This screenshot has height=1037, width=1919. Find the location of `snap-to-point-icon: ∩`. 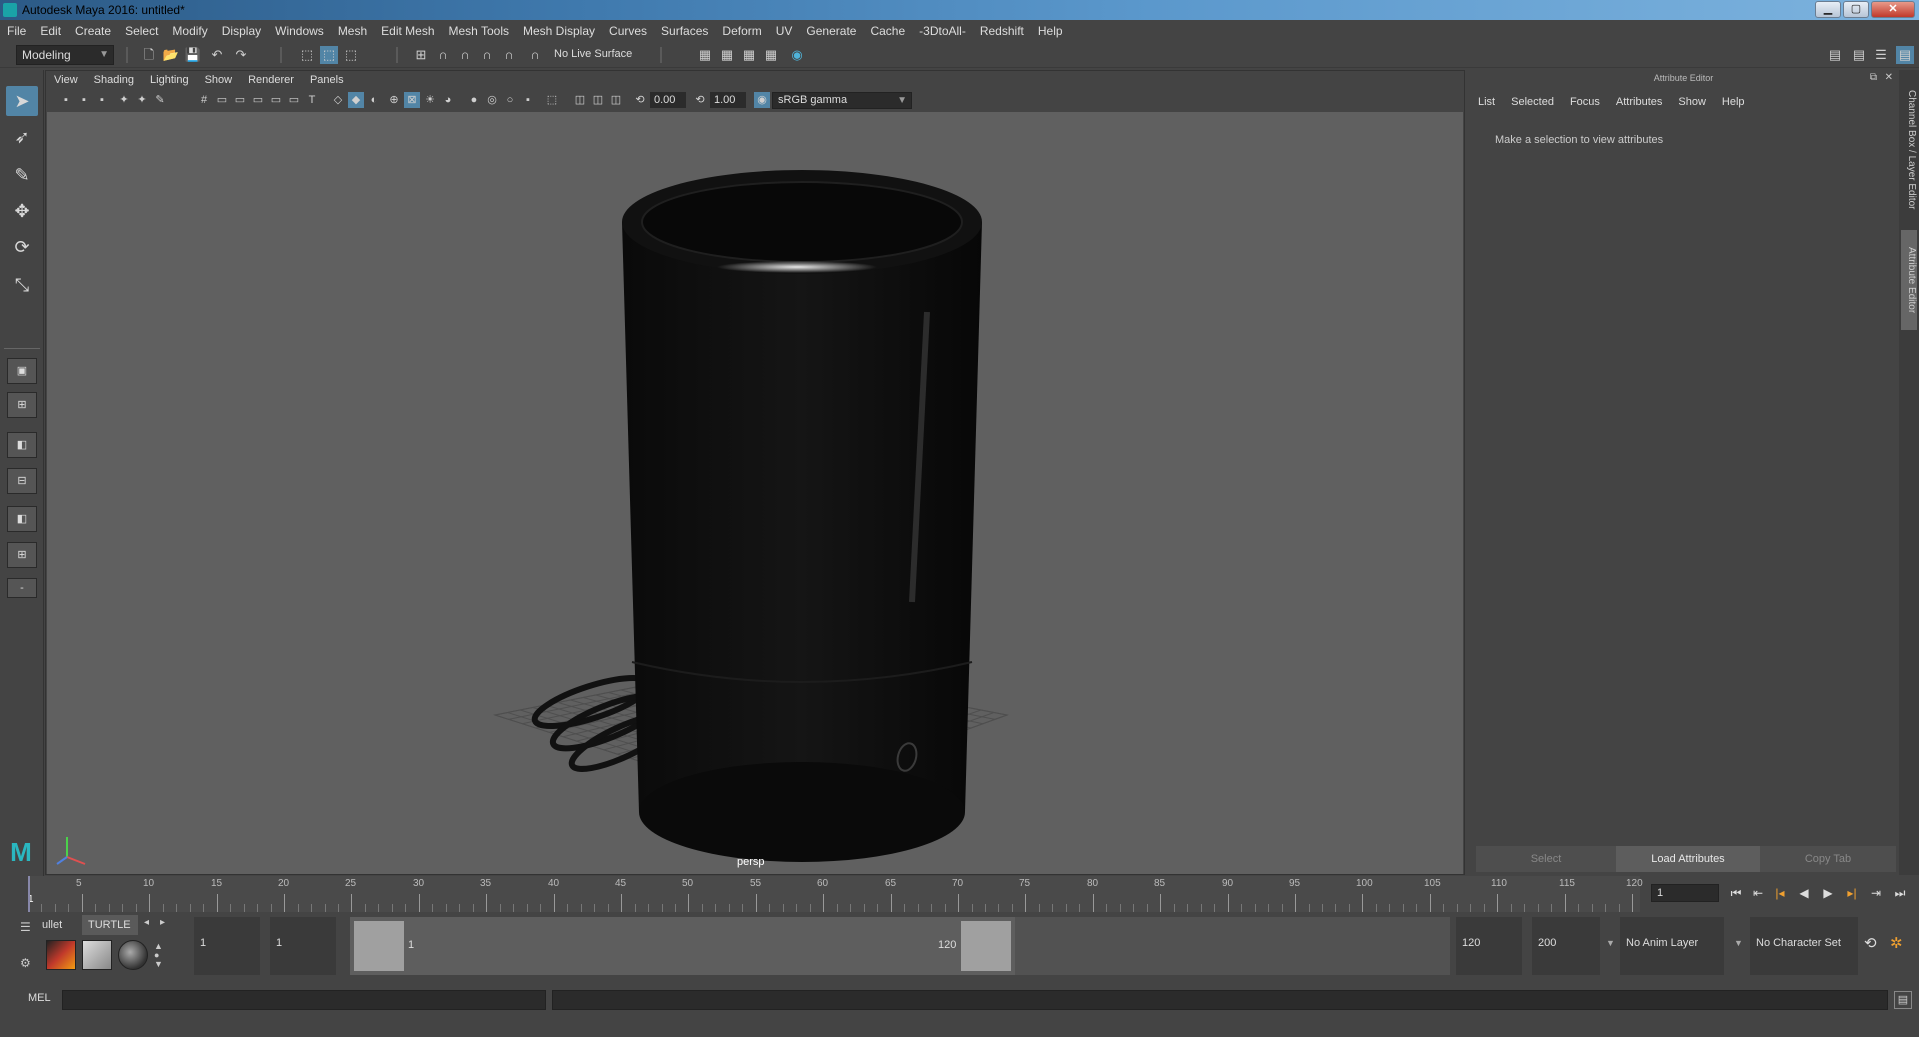

snap-to-point-icon: ∩ is located at coordinates (465, 55).